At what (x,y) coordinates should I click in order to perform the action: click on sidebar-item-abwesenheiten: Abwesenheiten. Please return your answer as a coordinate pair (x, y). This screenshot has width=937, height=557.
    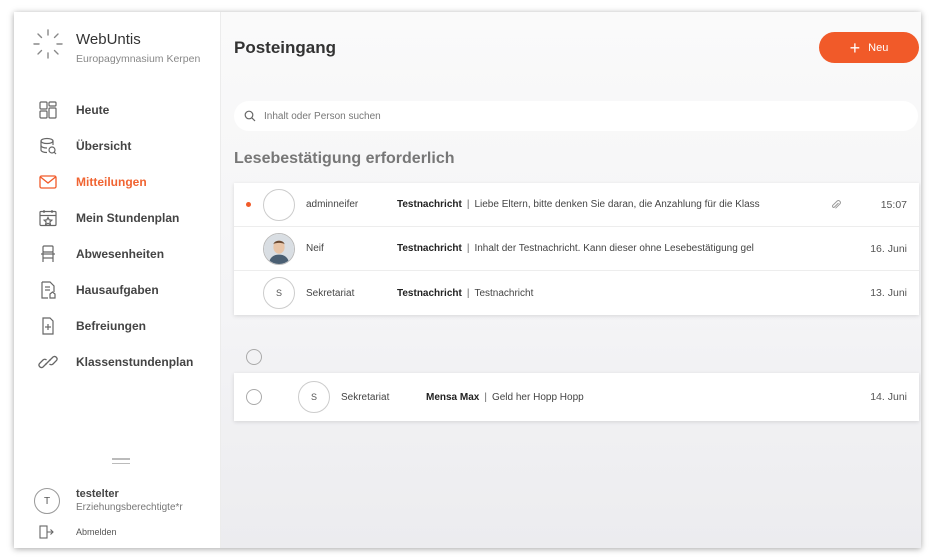
    Looking at the image, I should click on (117, 254).